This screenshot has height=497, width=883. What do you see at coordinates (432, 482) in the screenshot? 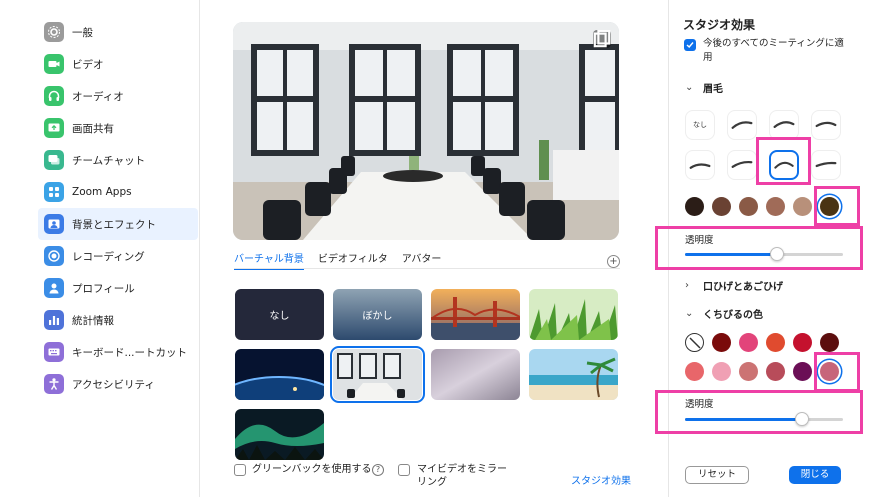
I see `mirror-video-label-line2: リング` at bounding box center [432, 482].